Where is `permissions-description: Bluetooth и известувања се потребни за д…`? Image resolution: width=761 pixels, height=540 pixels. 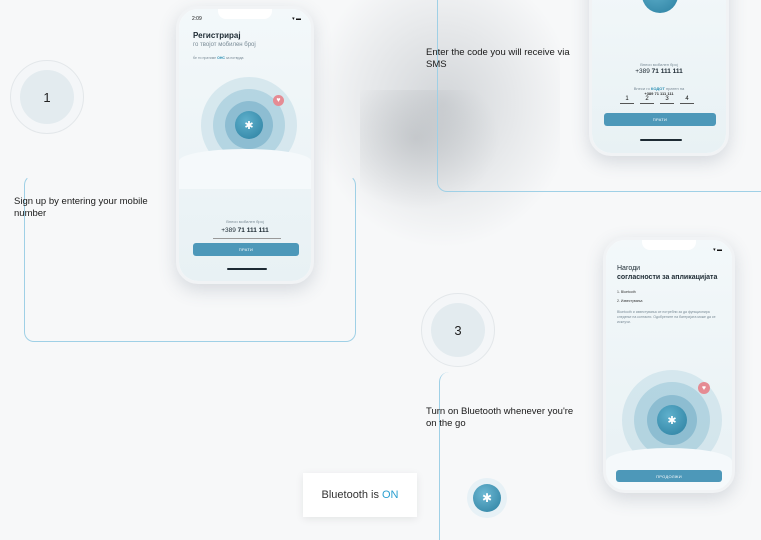 permissions-description: Bluetooth и известувања се потребни за д… is located at coordinates (666, 317).